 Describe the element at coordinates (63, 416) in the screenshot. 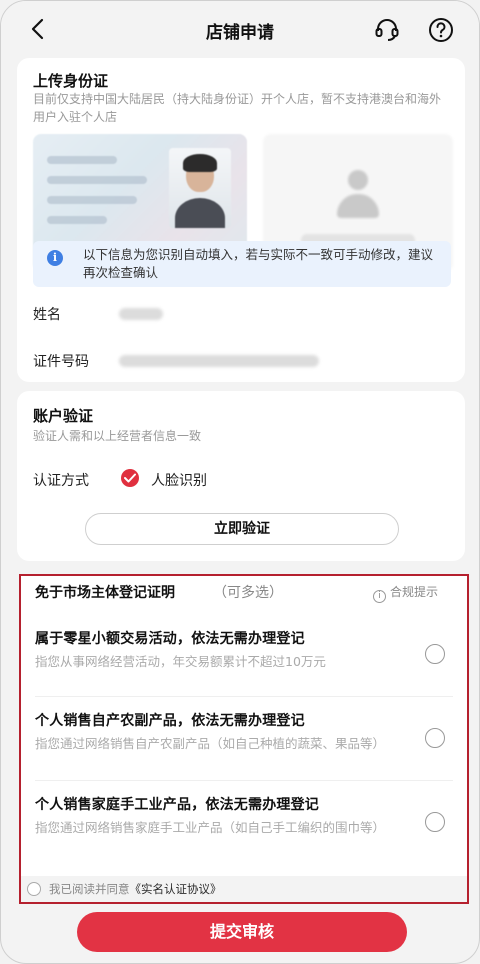

I see `account-section-title: 账户验证` at that location.